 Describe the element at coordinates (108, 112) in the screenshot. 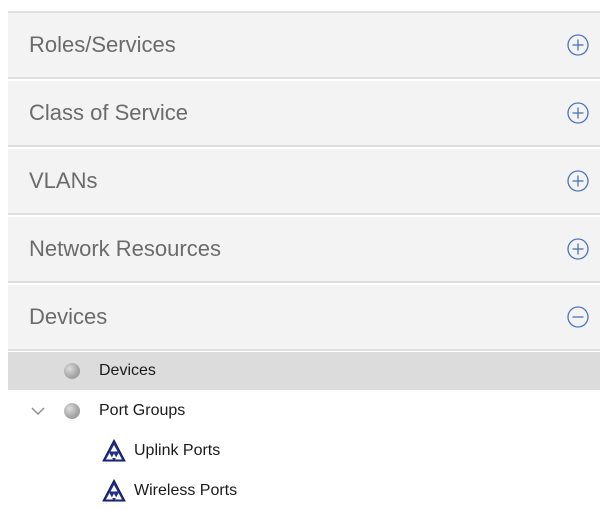

I see `accordion-label: Class of Service` at that location.